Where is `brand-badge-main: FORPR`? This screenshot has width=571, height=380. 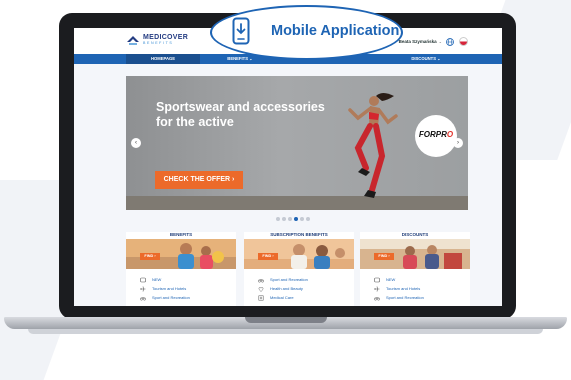 brand-badge-main: FORPR is located at coordinates (432, 134).